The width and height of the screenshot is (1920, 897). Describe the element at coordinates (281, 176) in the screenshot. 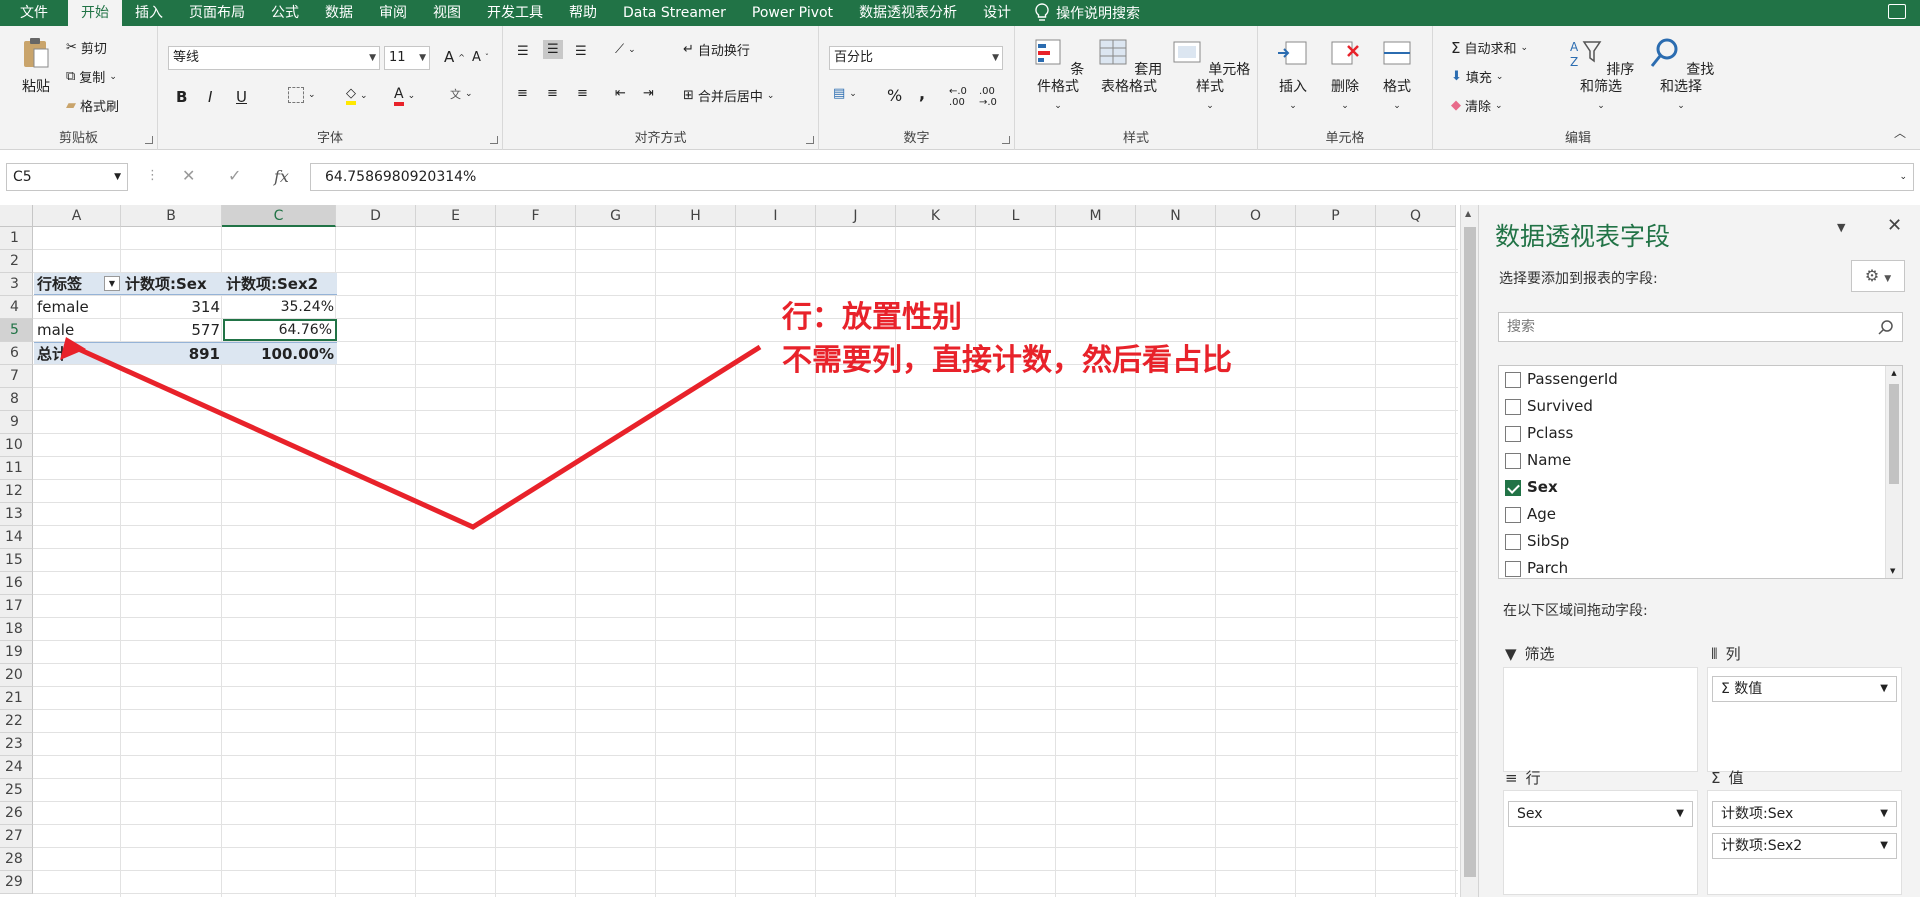

I see `insert-function-icon: fx` at that location.